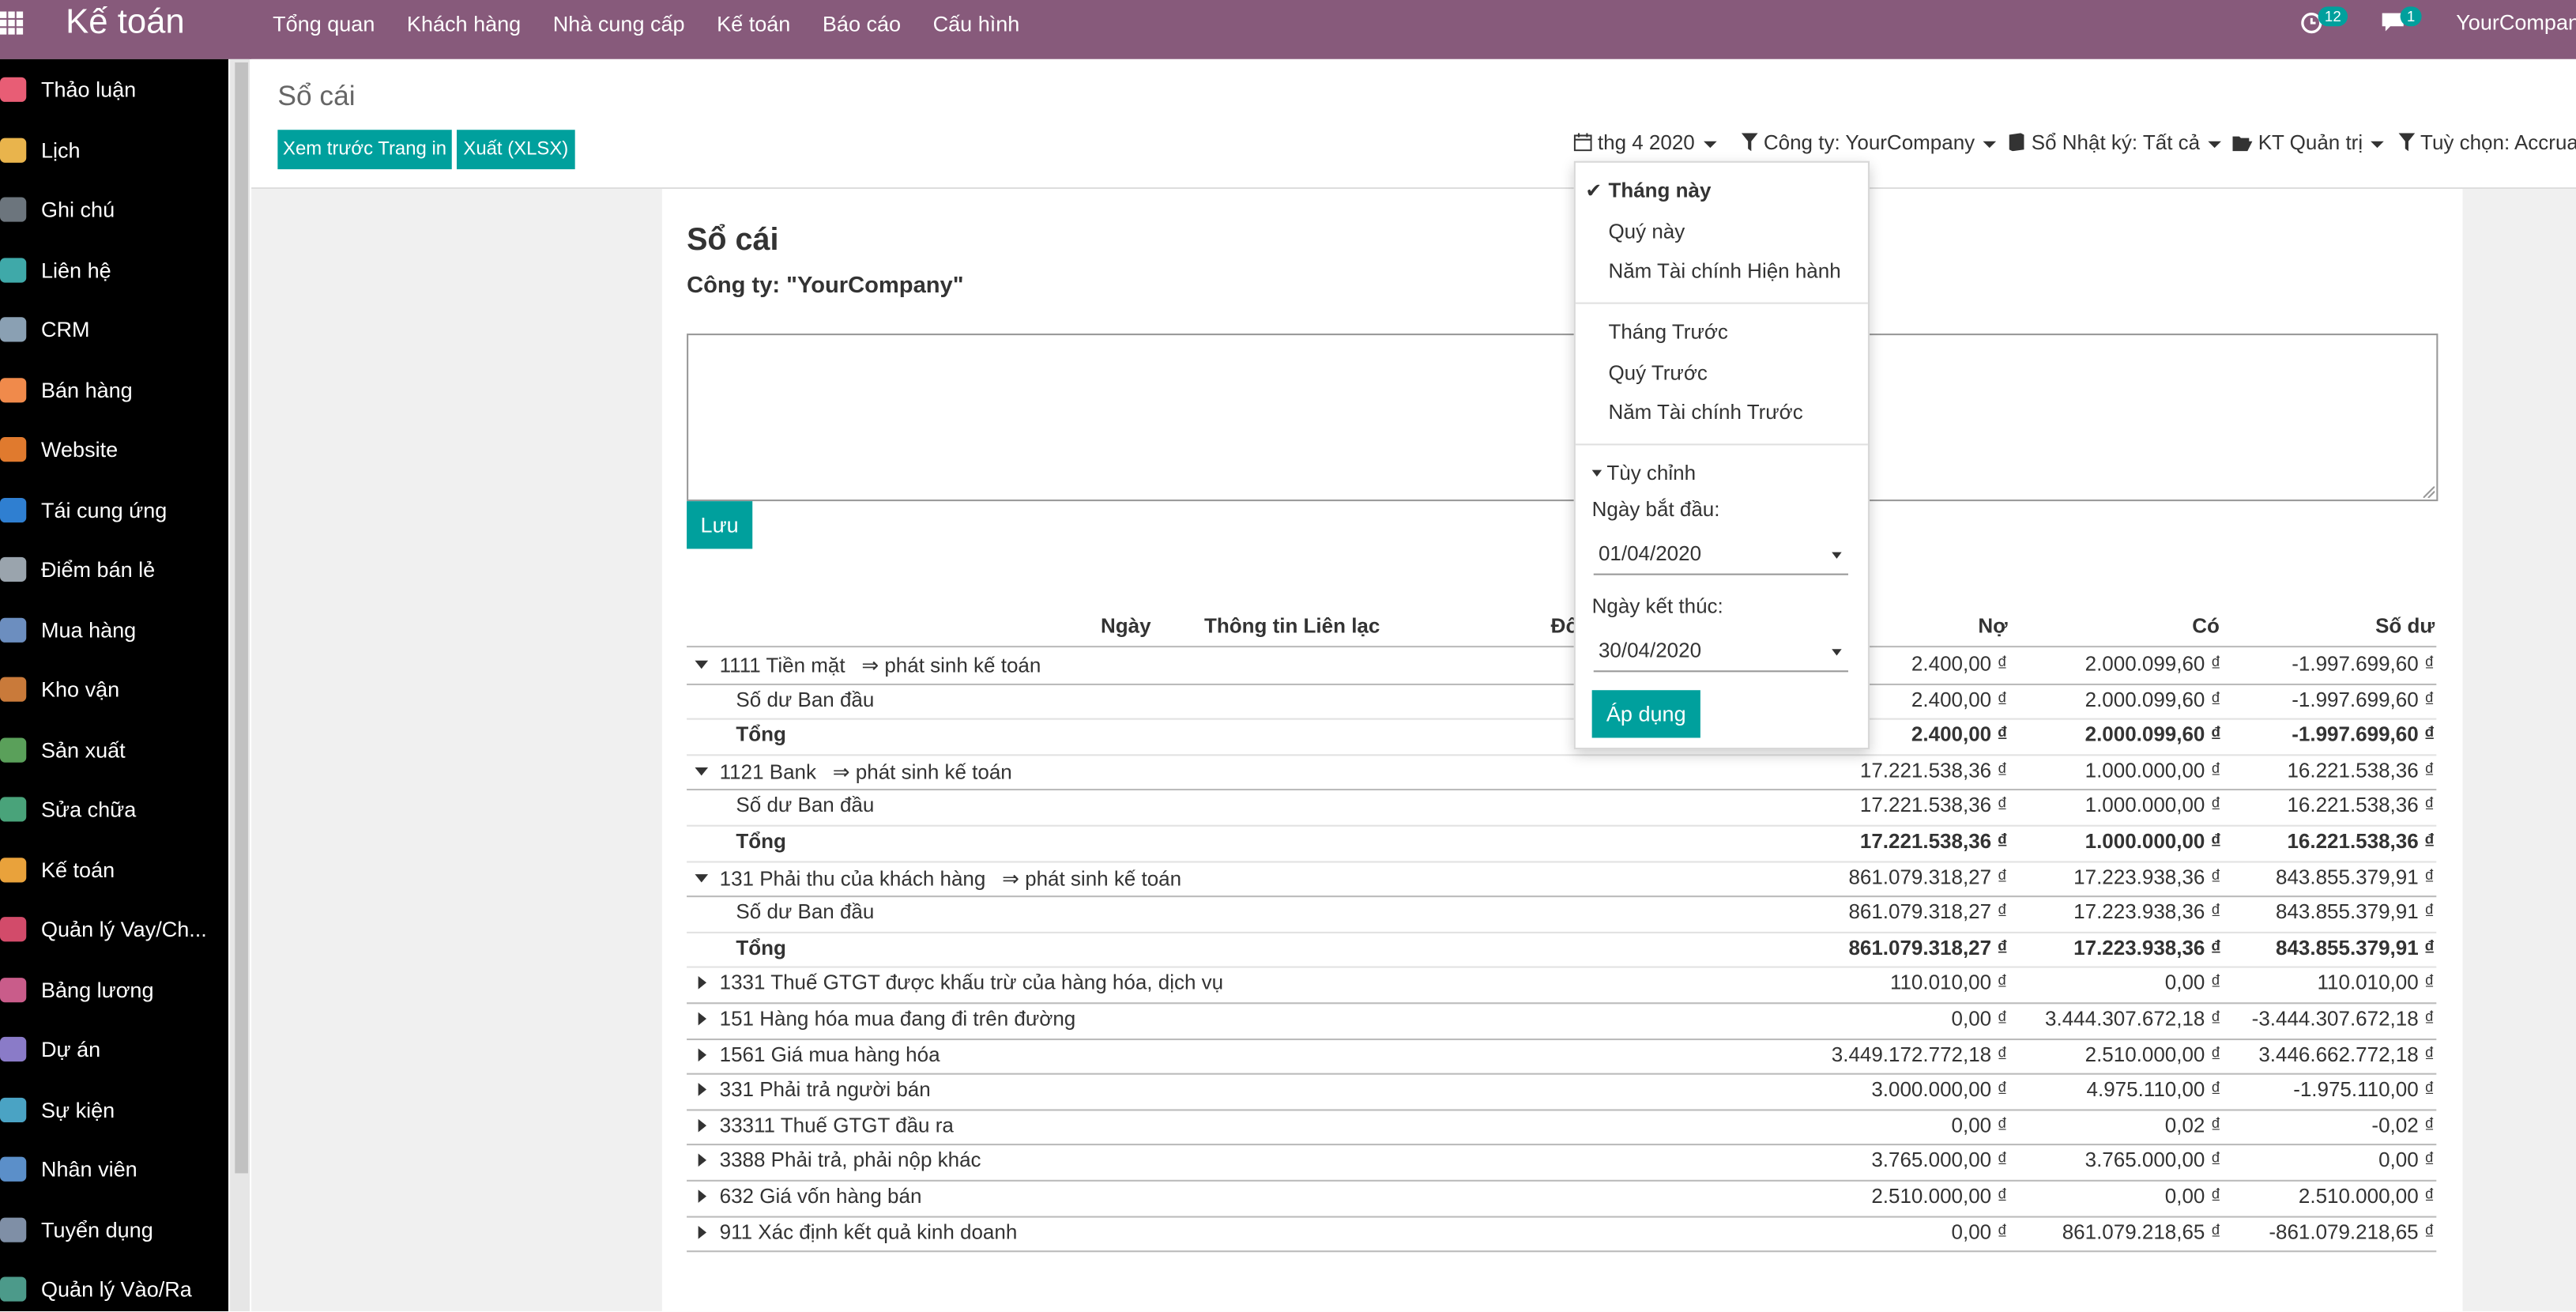  What do you see at coordinates (1667, 331) in the screenshot?
I see `option-last-month: Tháng Trước` at bounding box center [1667, 331].